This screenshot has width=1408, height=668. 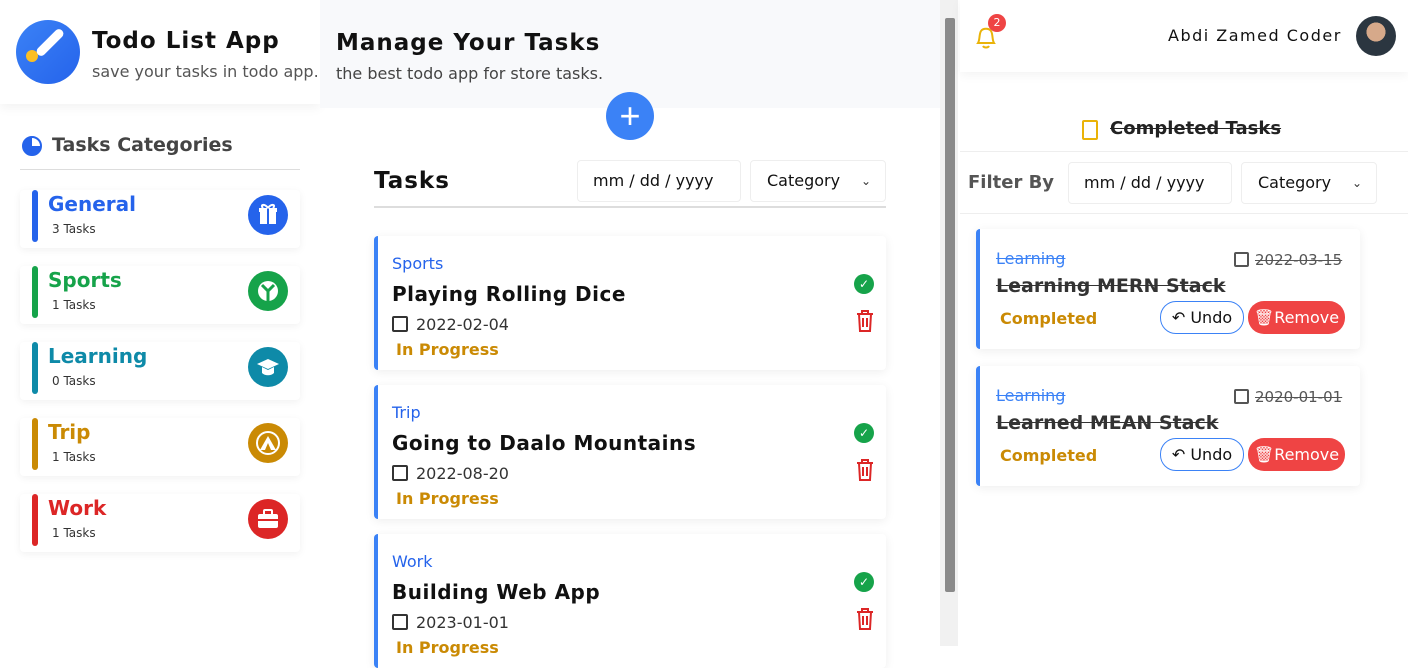 I want to click on task-date: 2022-03-15, so click(x=1288, y=260).